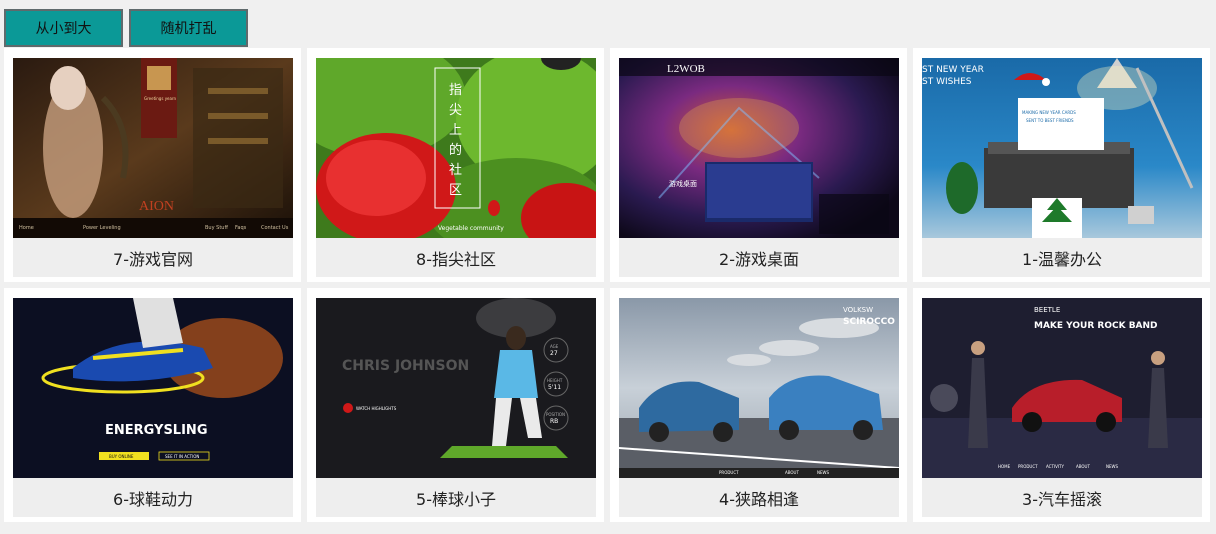 The height and width of the screenshot is (534, 1216). I want to click on card-caption: 2-游戏桌面, so click(759, 257).